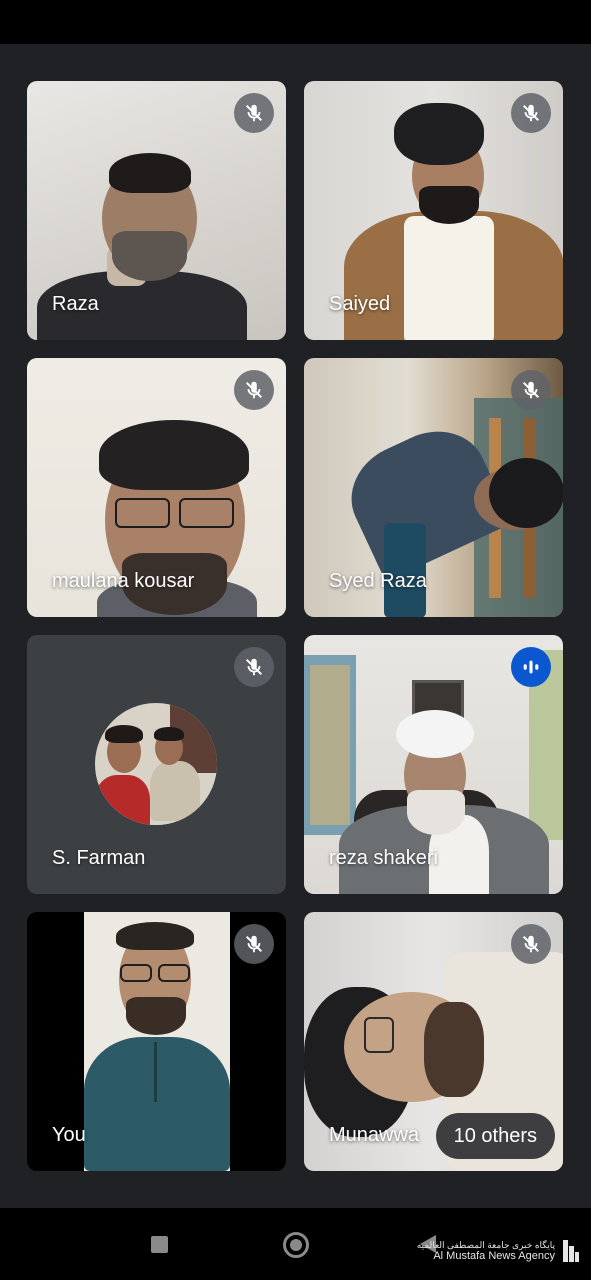  What do you see at coordinates (295, 22) in the screenshot?
I see `status-bar` at bounding box center [295, 22].